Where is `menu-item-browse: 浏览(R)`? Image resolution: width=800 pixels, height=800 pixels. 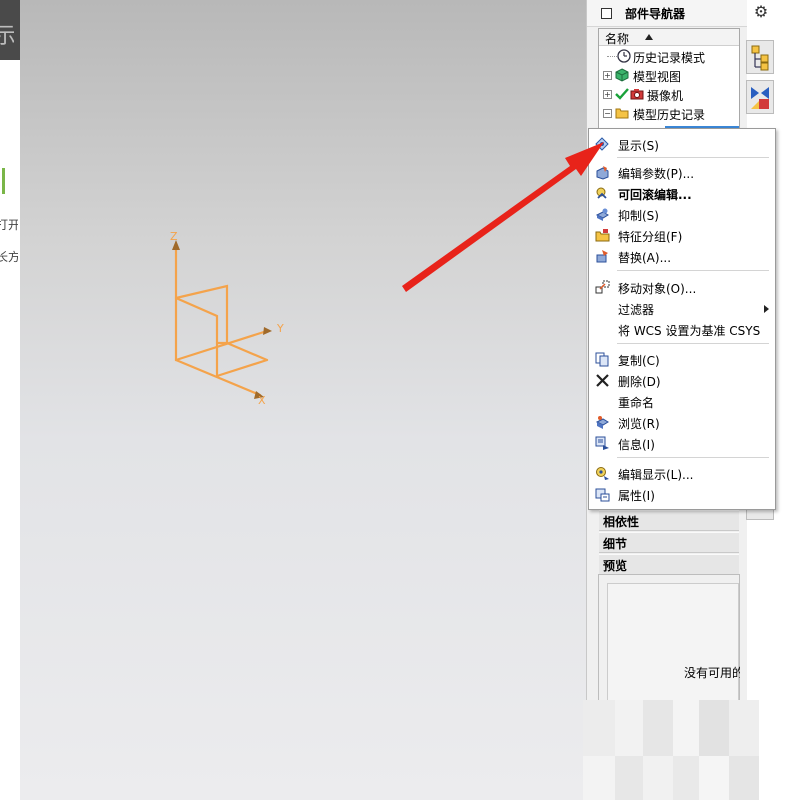 menu-item-browse: 浏览(R) is located at coordinates (682, 422).